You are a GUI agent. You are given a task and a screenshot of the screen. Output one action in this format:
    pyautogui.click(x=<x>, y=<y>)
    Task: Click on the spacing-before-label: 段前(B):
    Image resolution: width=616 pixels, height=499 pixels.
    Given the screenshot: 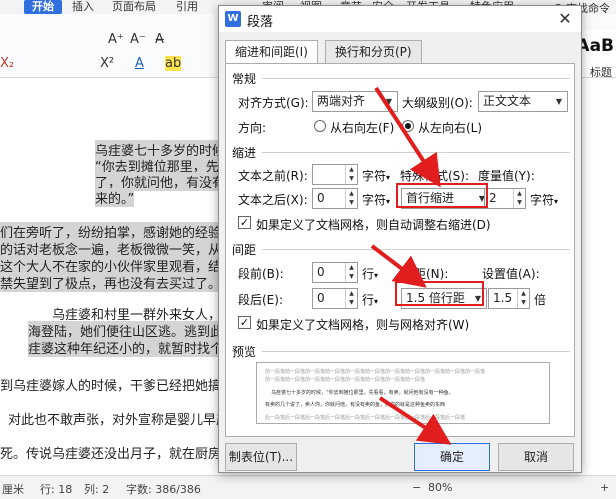 What is the action you would take?
    pyautogui.click(x=261, y=274)
    